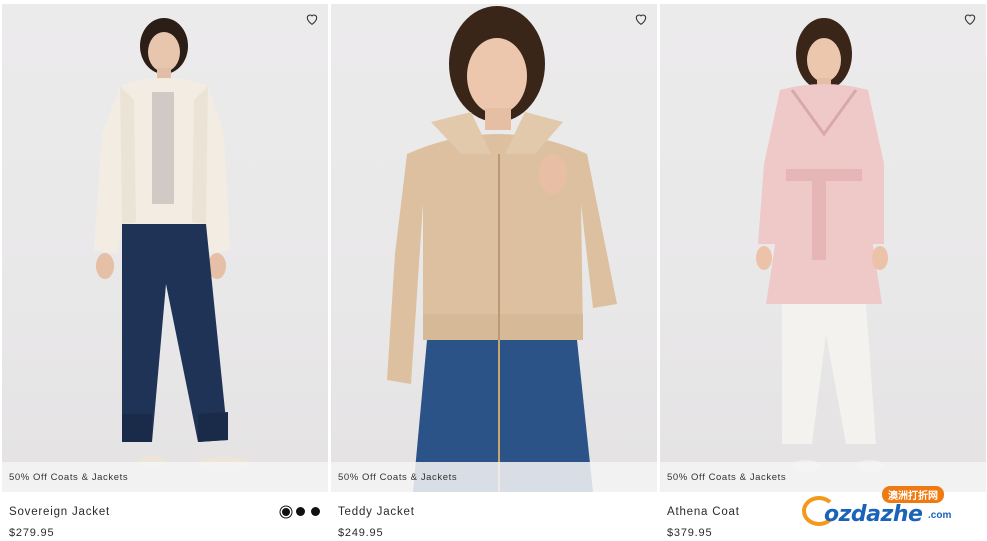 This screenshot has height=541, width=987. I want to click on watermark-tld: .com, so click(940, 515).